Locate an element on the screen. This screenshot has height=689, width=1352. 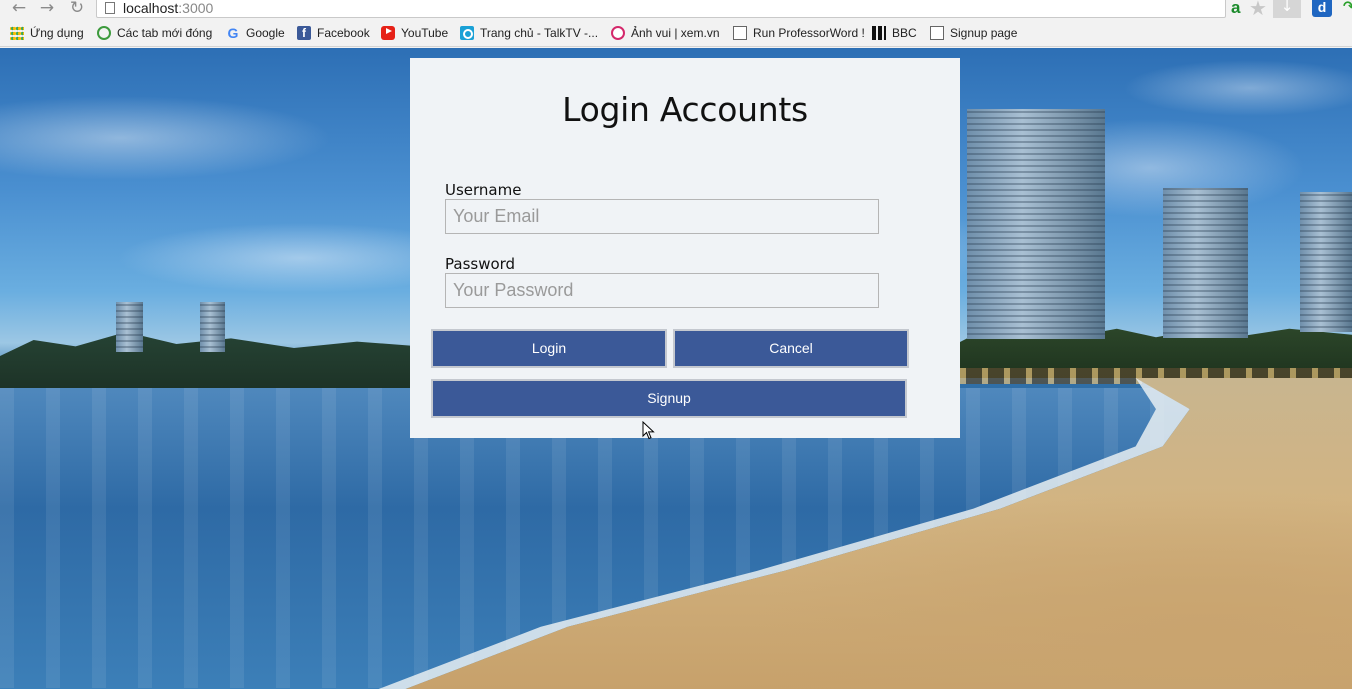
back-arrow-icon: ← is located at coordinates (19, 8).